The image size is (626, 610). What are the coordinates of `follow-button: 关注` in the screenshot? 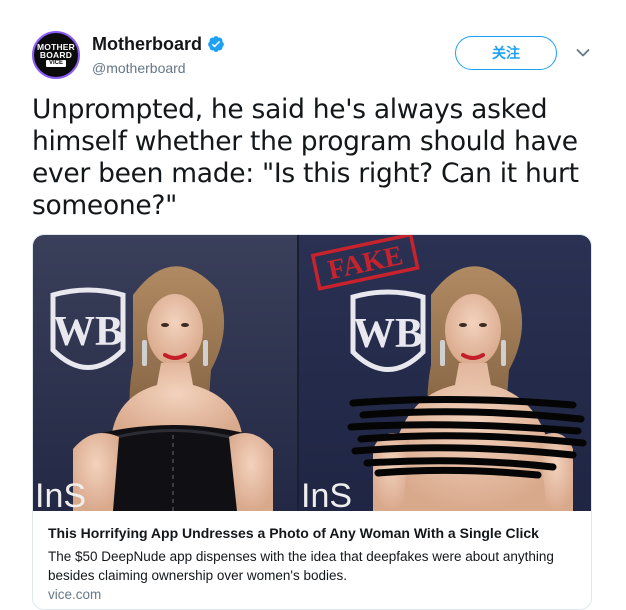 It's located at (506, 53).